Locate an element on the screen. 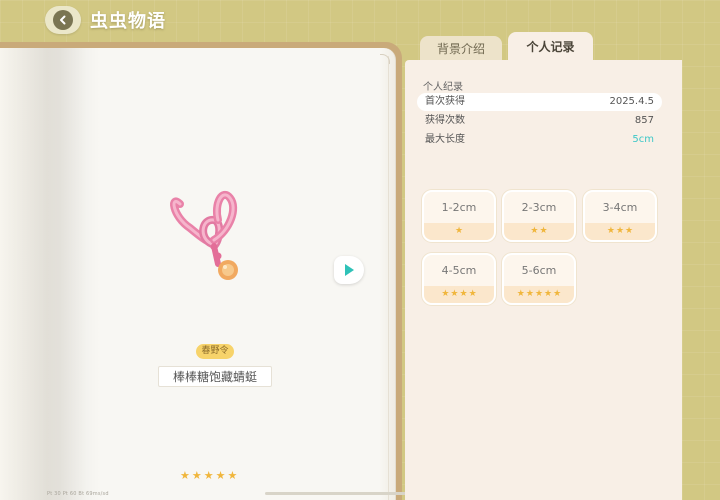  back-arrow-icon is located at coordinates (63, 20).